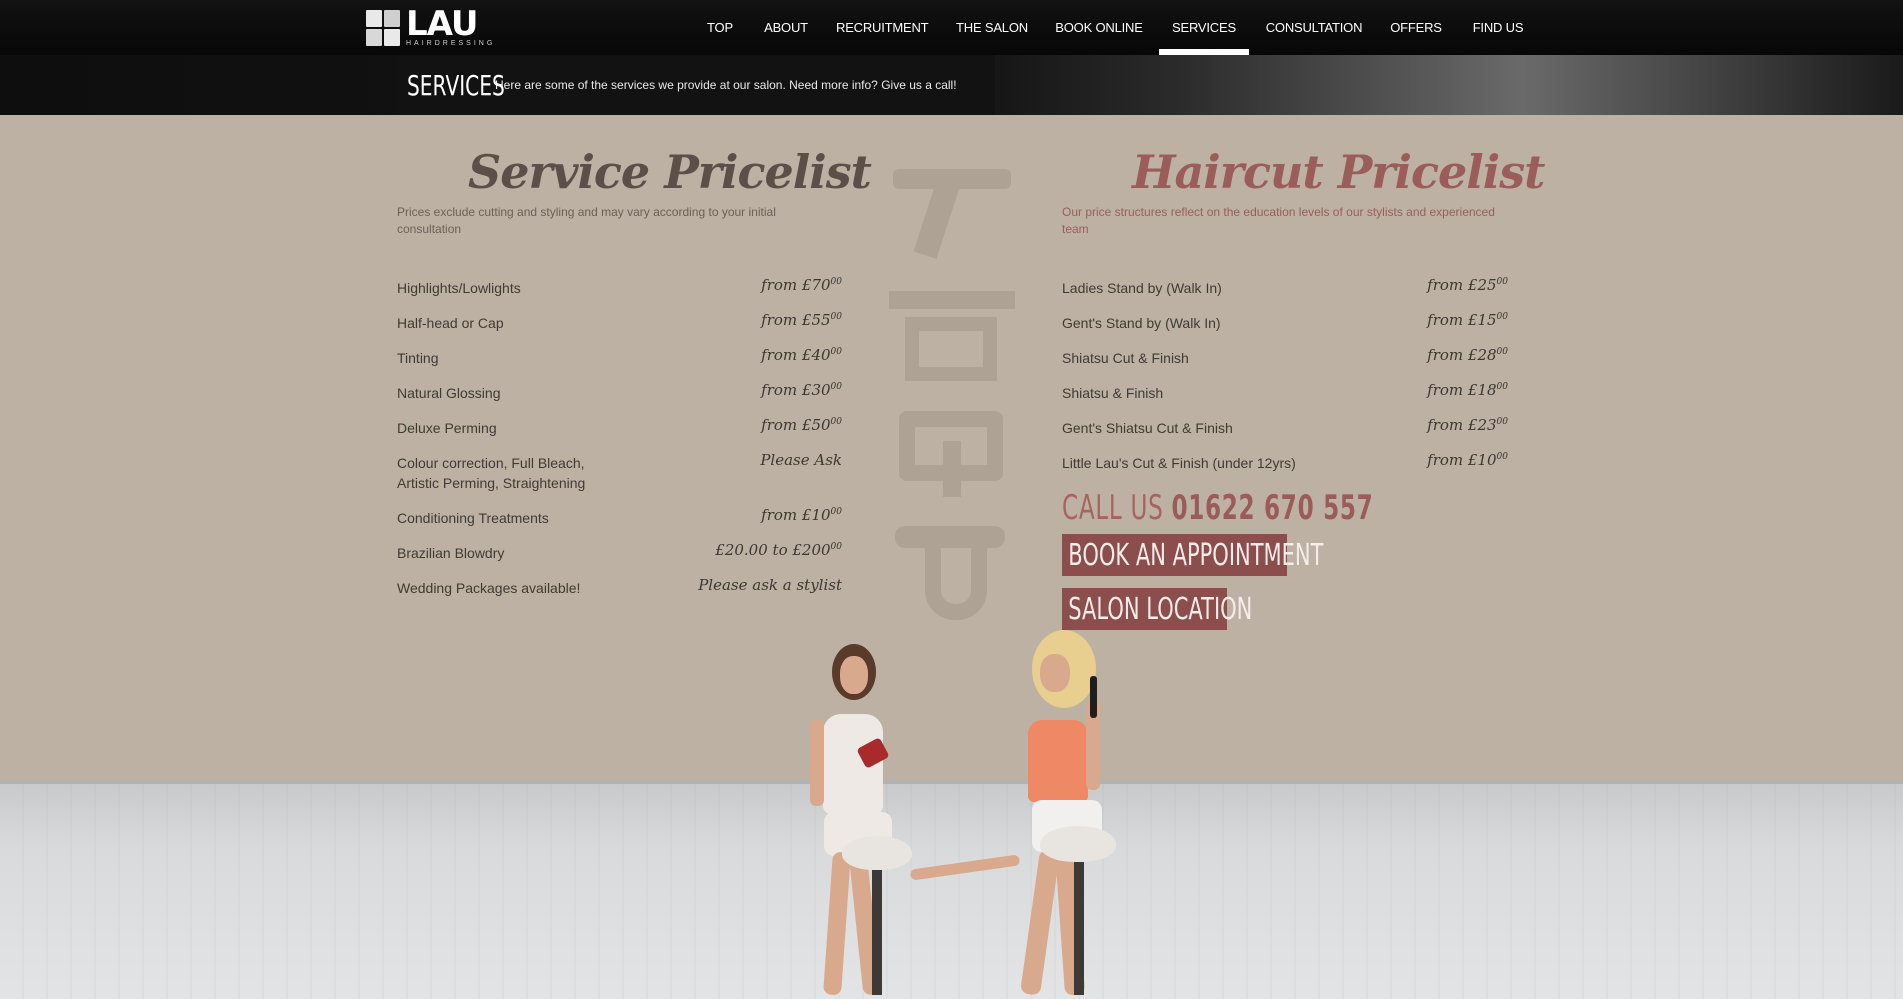 The image size is (1903, 999). Describe the element at coordinates (670, 172) in the screenshot. I see `service-pricelist-title: Service Pricelist` at that location.